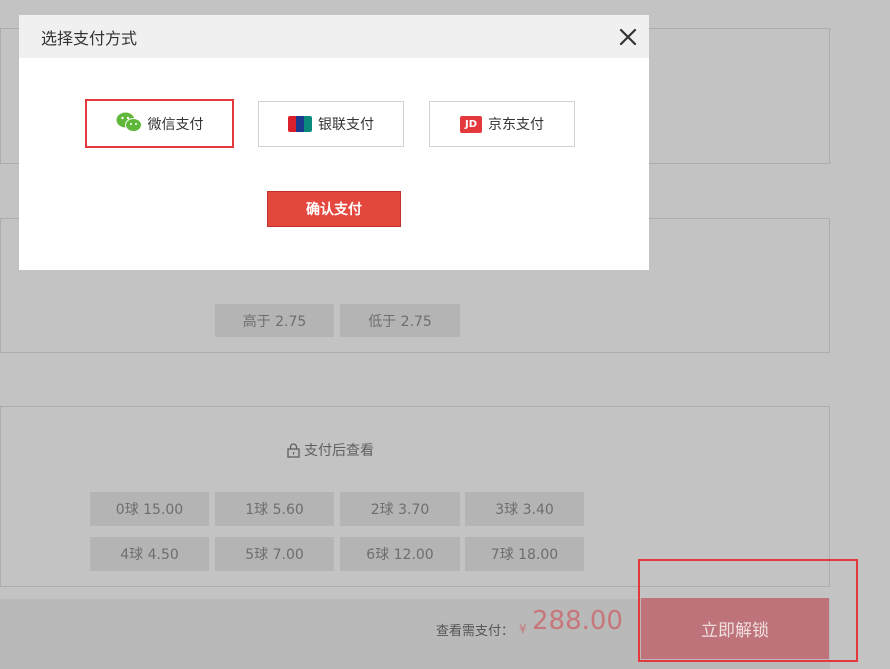  What do you see at coordinates (149, 554) in the screenshot?
I see `goals-odds-4: 4球 4.50` at bounding box center [149, 554].